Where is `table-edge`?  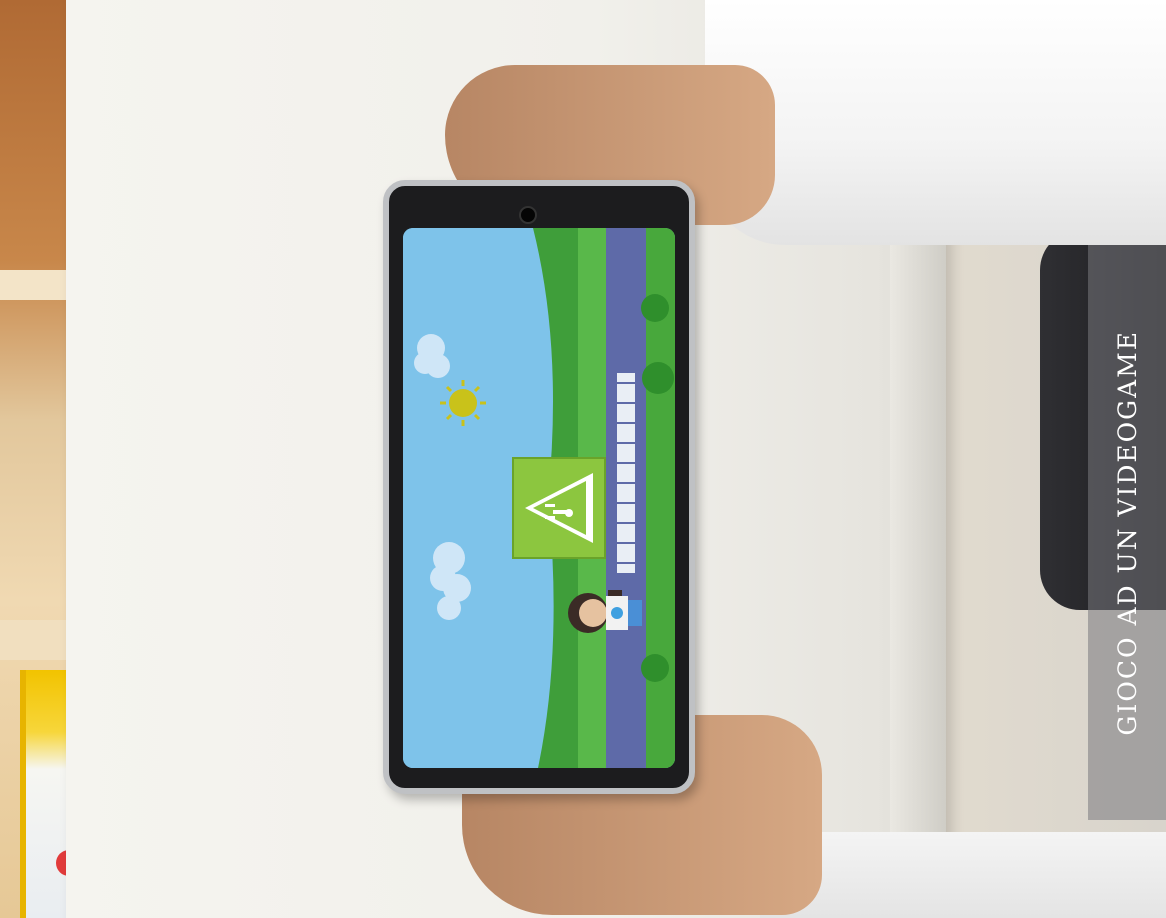 table-edge is located at coordinates (918, 530).